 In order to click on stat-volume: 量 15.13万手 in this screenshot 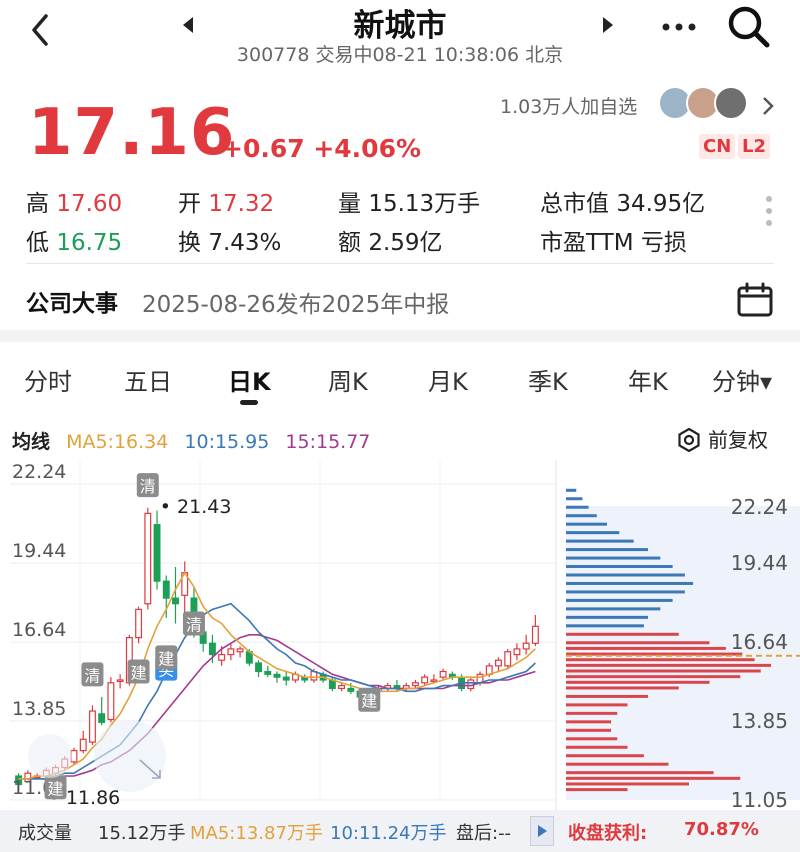, I will do `click(409, 201)`.